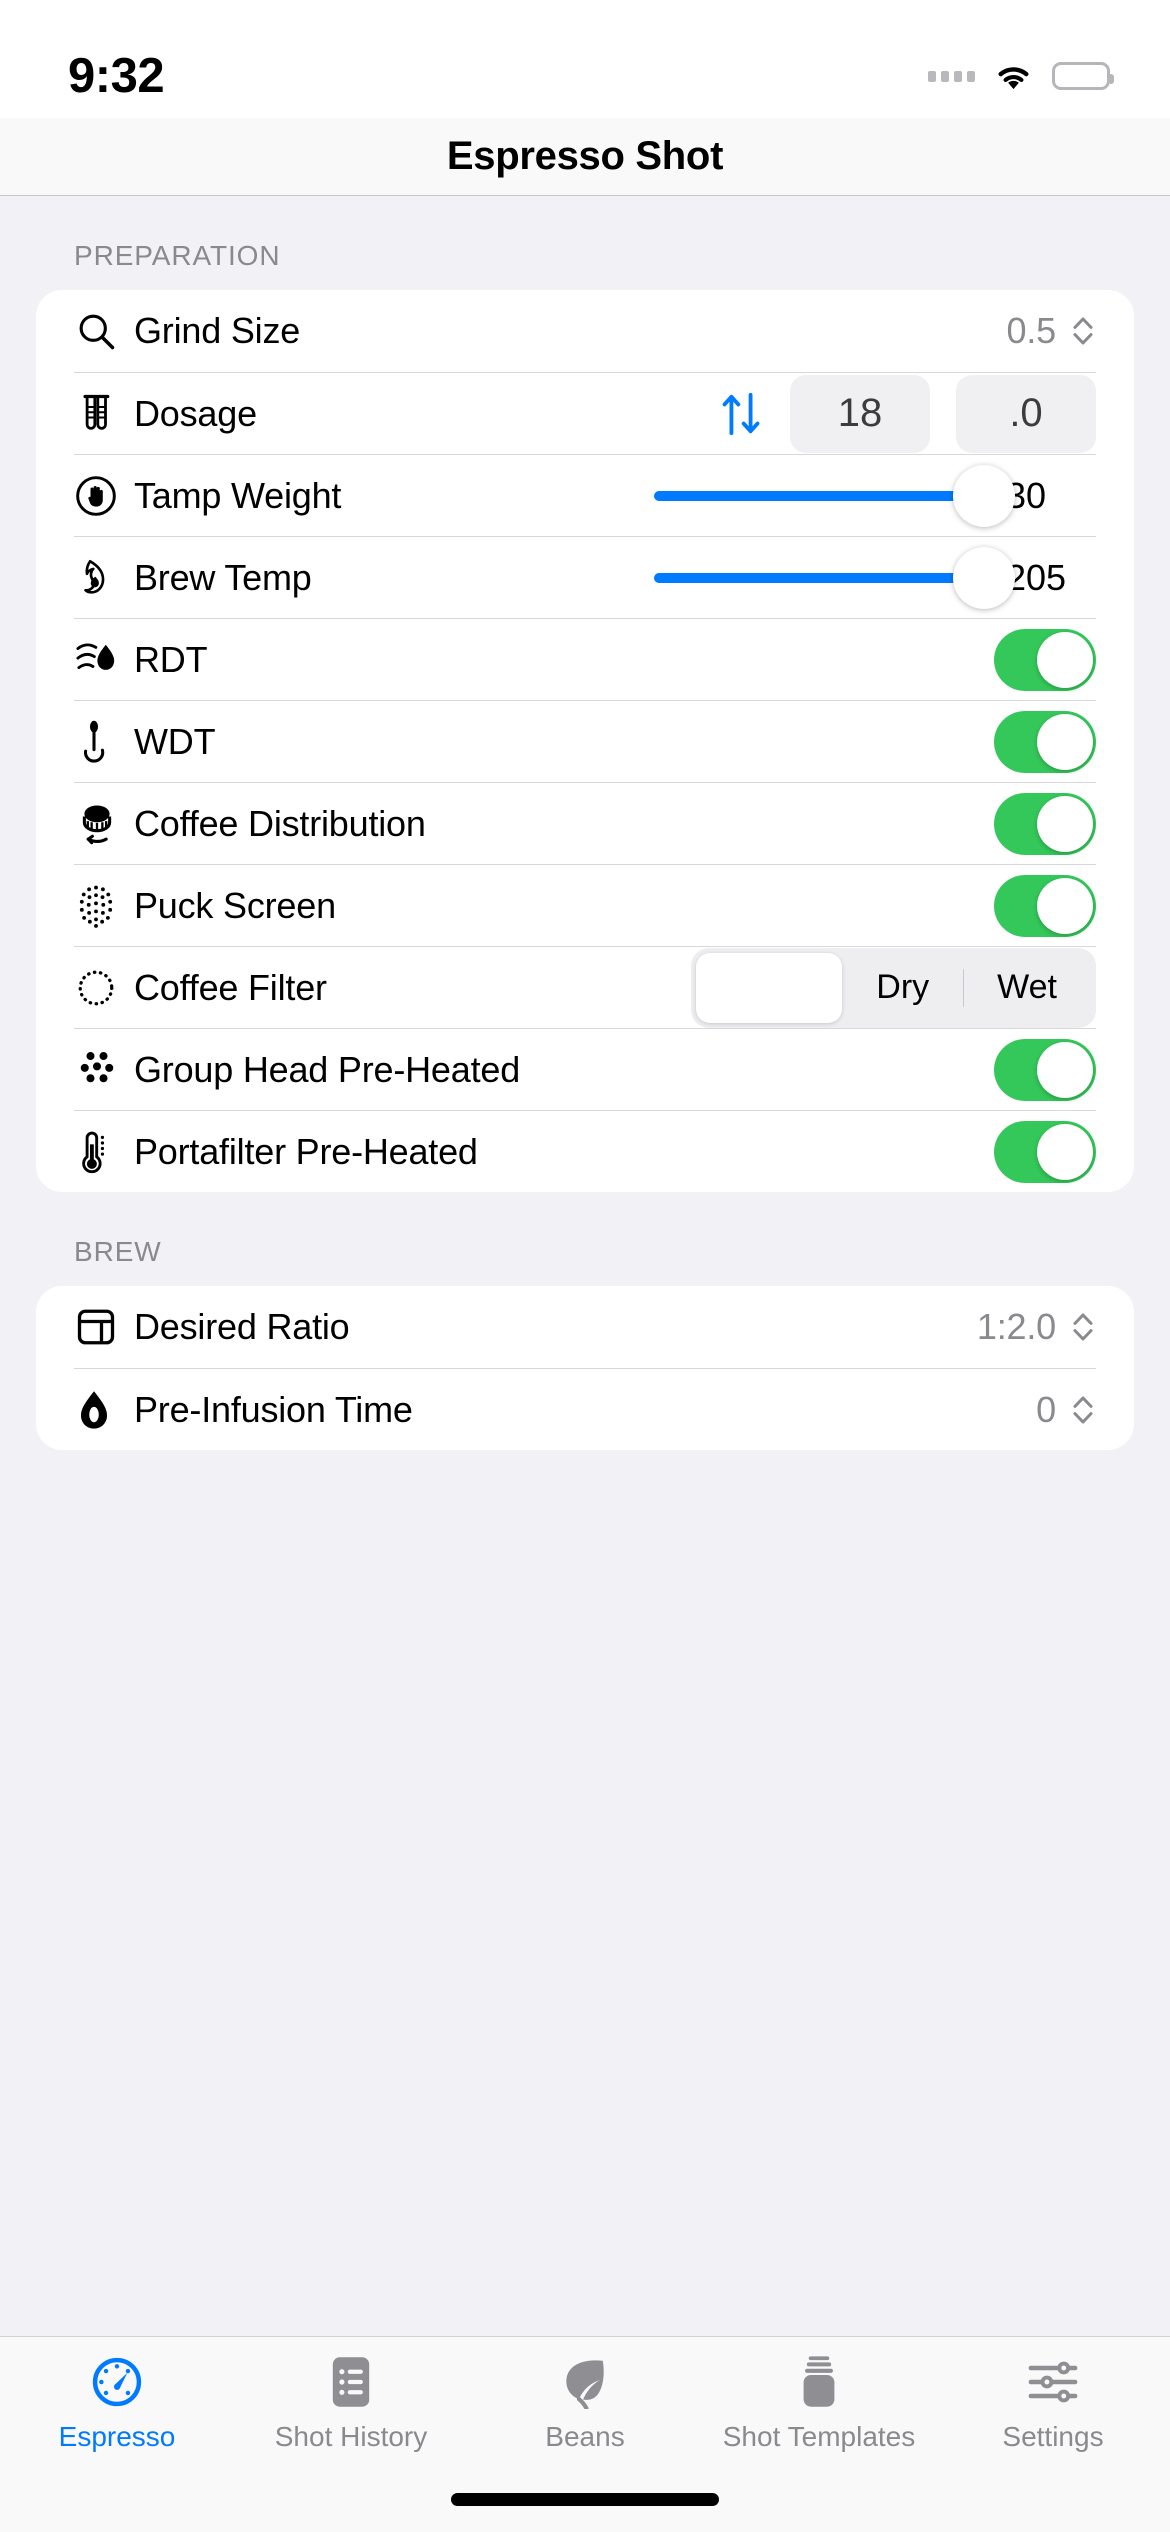 The image size is (1170, 2532). What do you see at coordinates (1026, 413) in the screenshot?
I see `dosage-fraction-field: .0` at bounding box center [1026, 413].